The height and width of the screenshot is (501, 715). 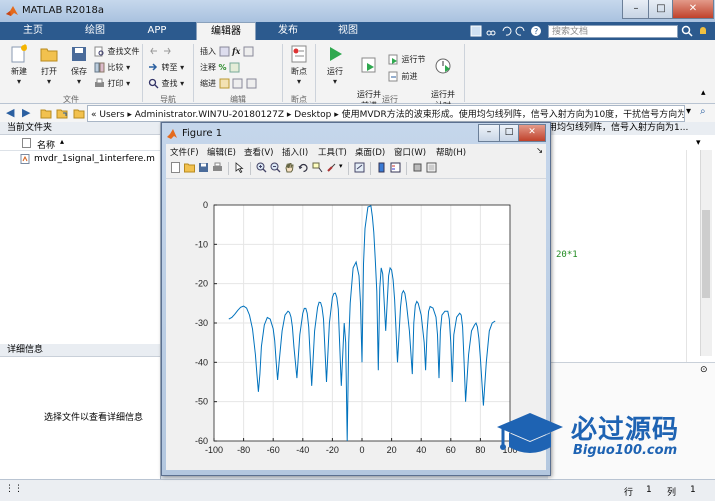 What do you see at coordinates (19, 53) in the screenshot?
I see `new-file-icon` at bounding box center [19, 53].